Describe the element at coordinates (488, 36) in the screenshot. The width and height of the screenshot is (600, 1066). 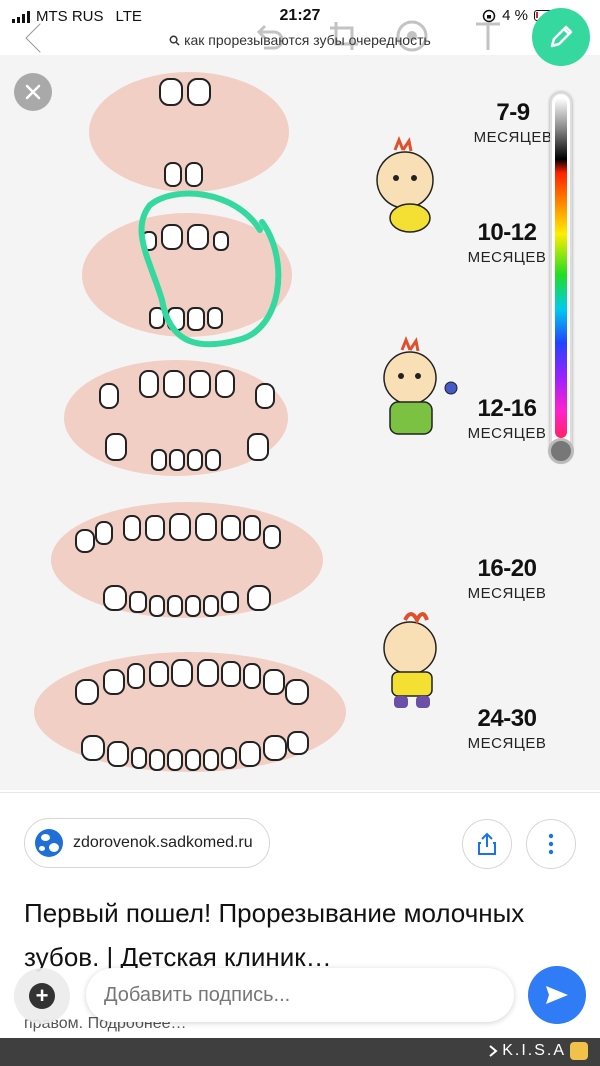
I see `text-icon` at that location.